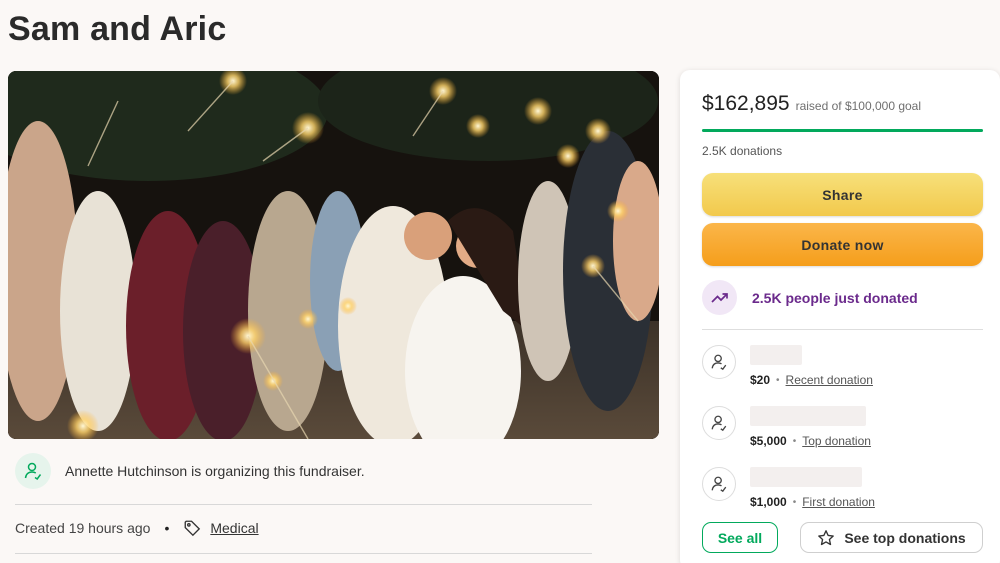  I want to click on progress-bar, so click(842, 130).